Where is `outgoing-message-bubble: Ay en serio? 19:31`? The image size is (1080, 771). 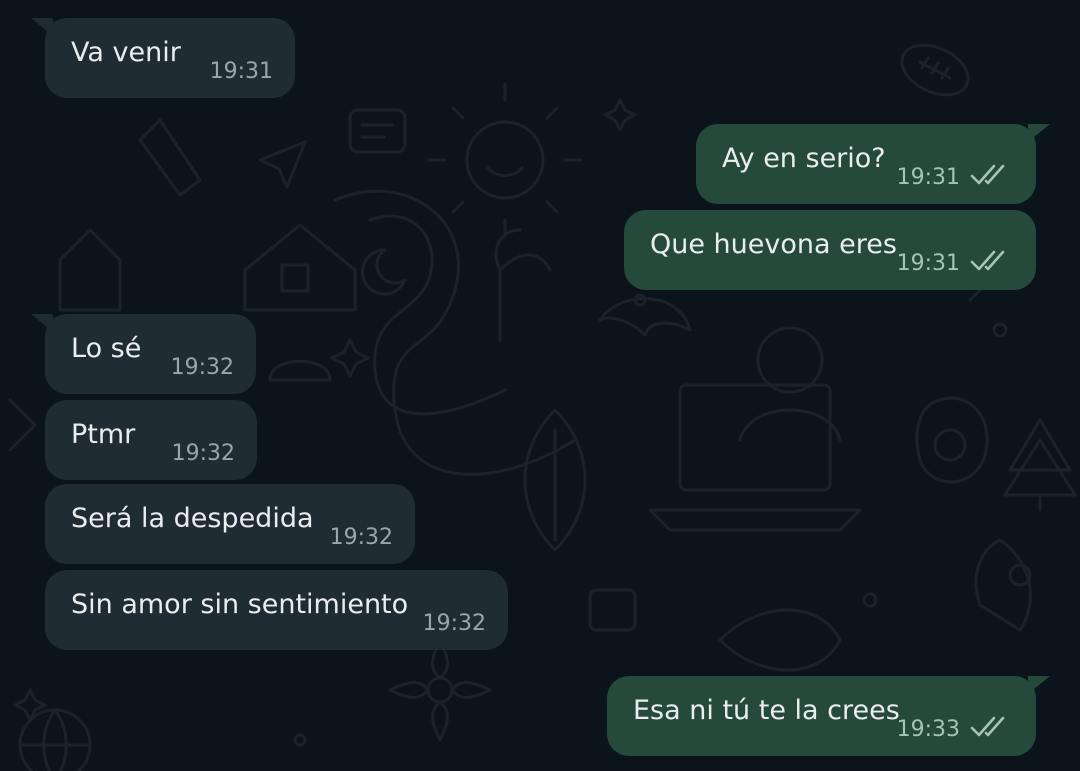
outgoing-message-bubble: Ay en serio? 19:31 is located at coordinates (873, 164).